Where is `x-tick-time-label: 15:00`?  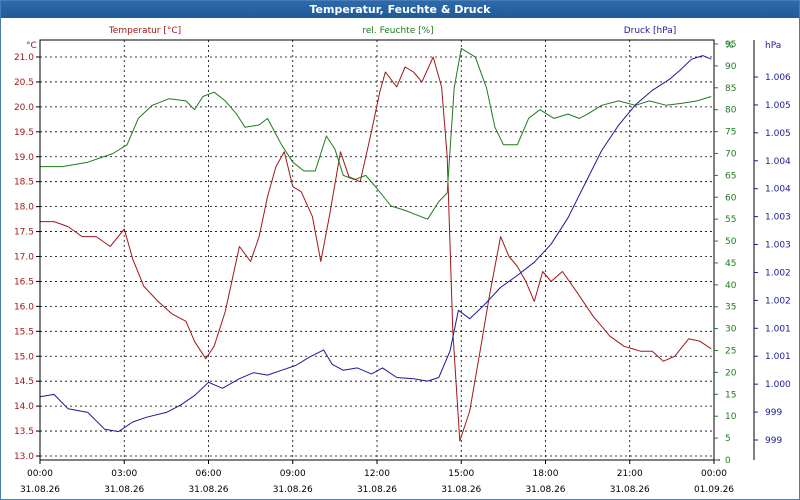
x-tick-time-label: 15:00 is located at coordinates (461, 474).